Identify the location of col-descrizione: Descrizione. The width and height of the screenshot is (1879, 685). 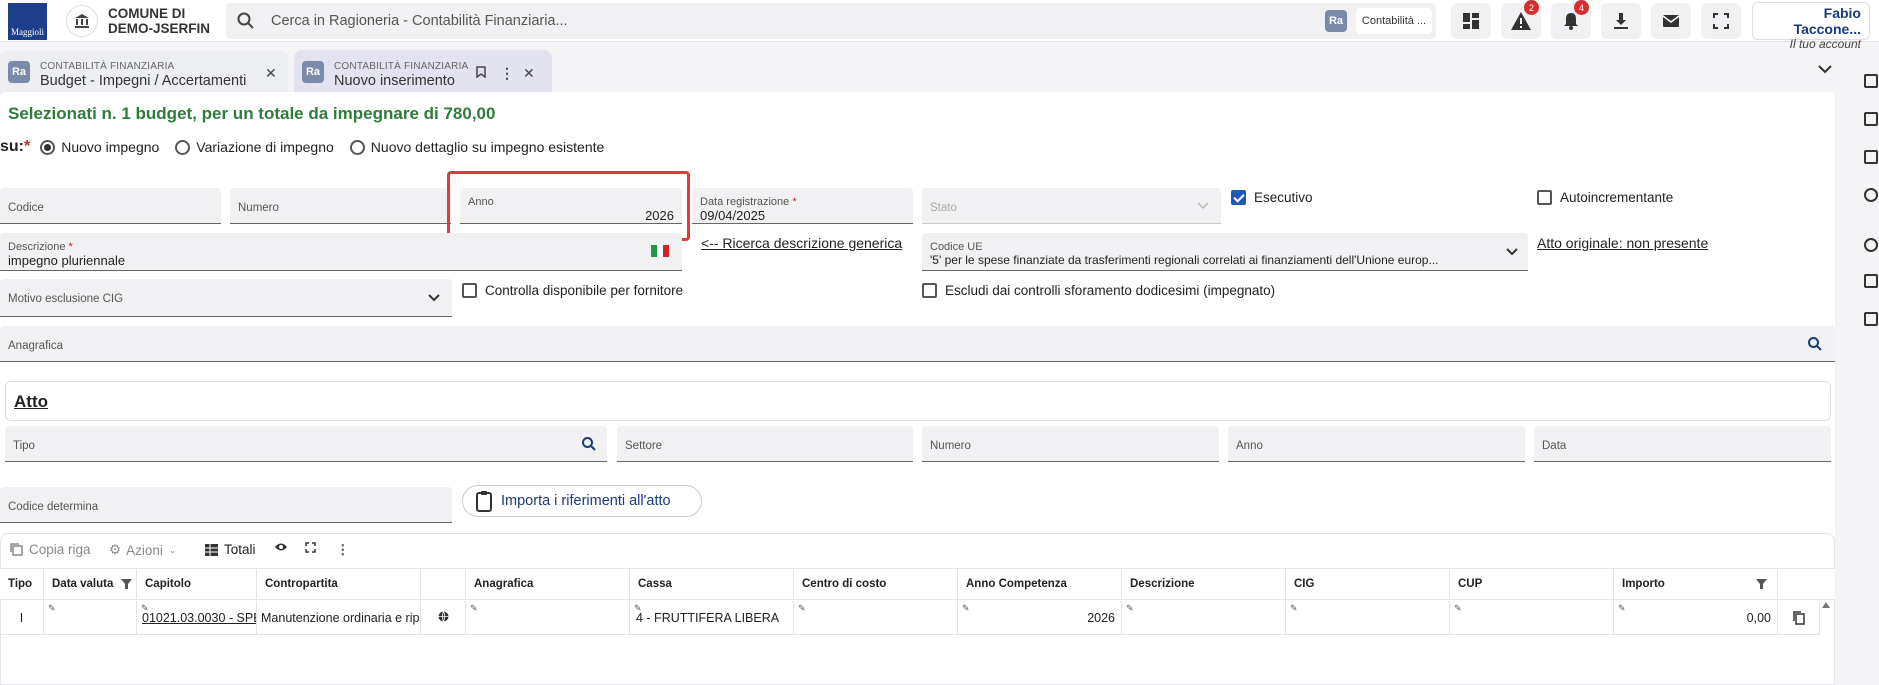
(1204, 584).